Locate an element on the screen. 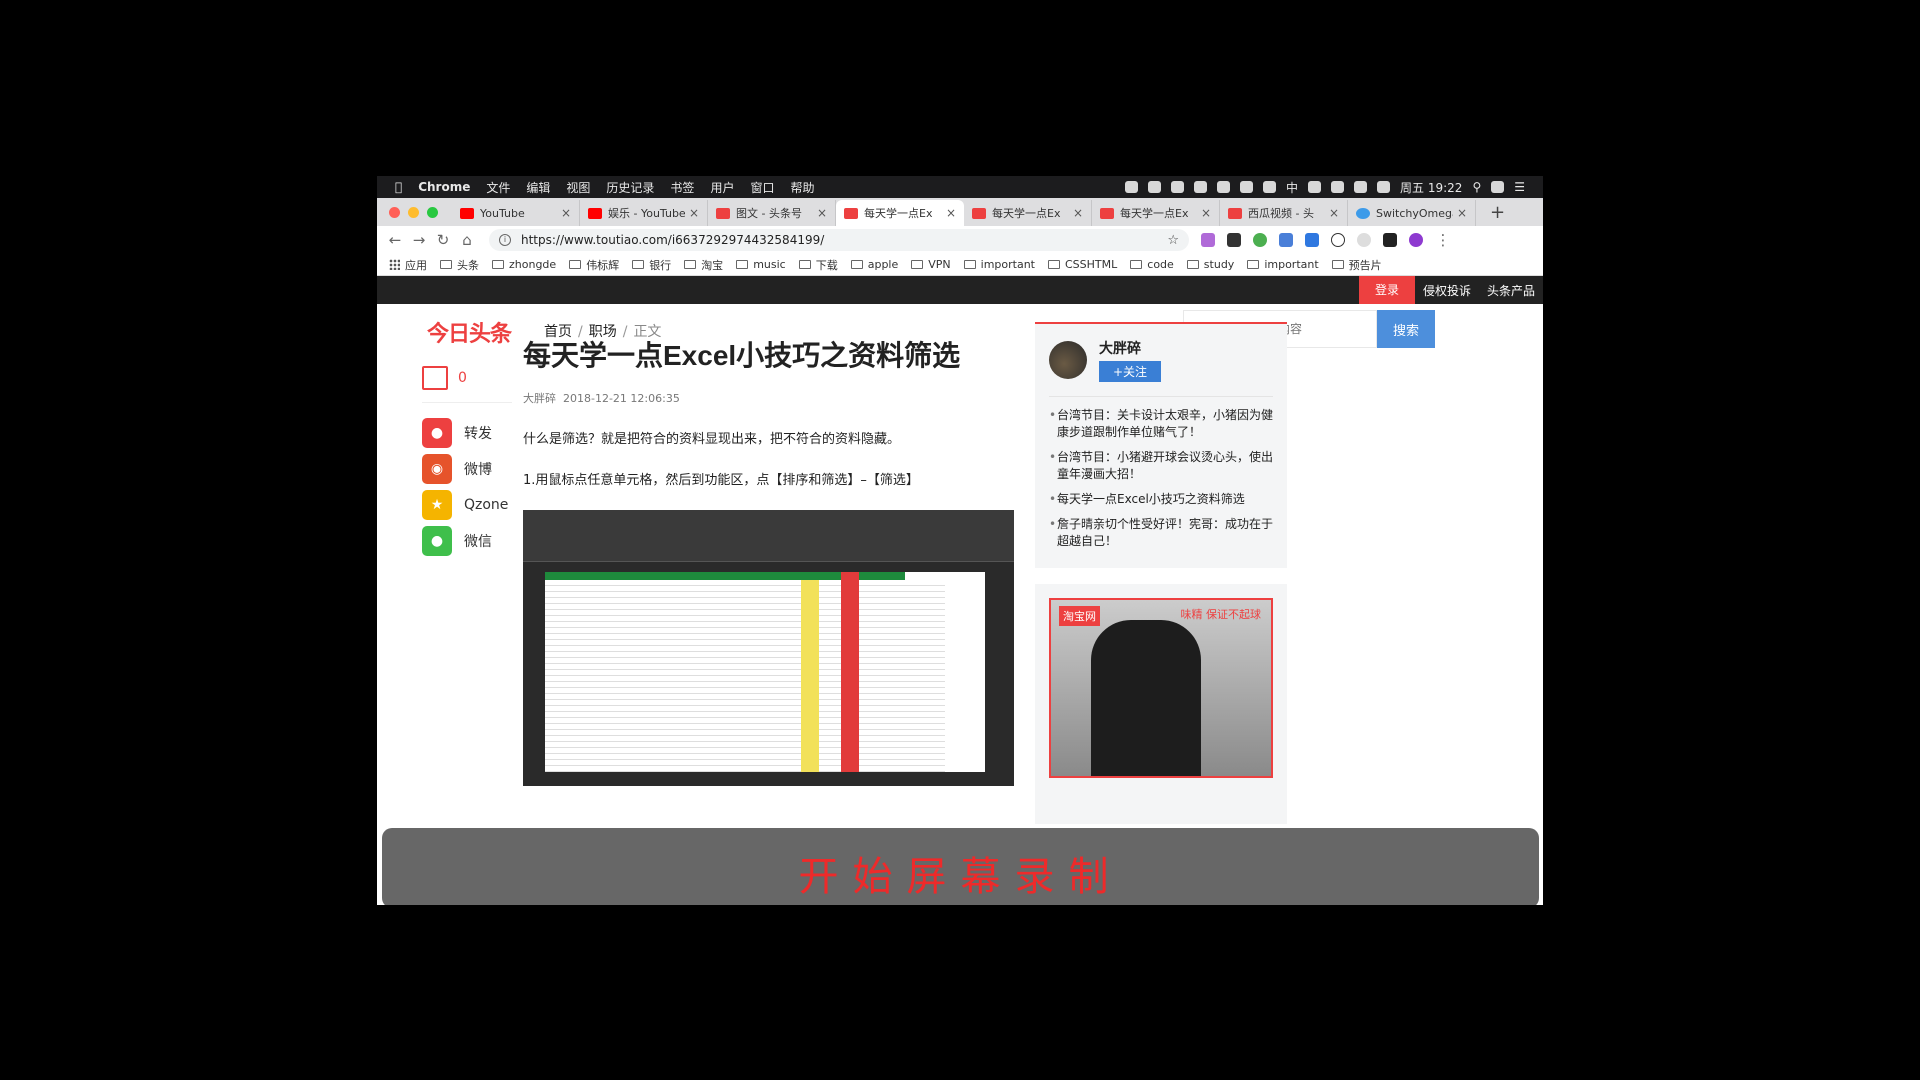  related-article-link: 詹子晴亲切个性受好评！宪哥：成功在于超越自己！ is located at coordinates (1161, 533).